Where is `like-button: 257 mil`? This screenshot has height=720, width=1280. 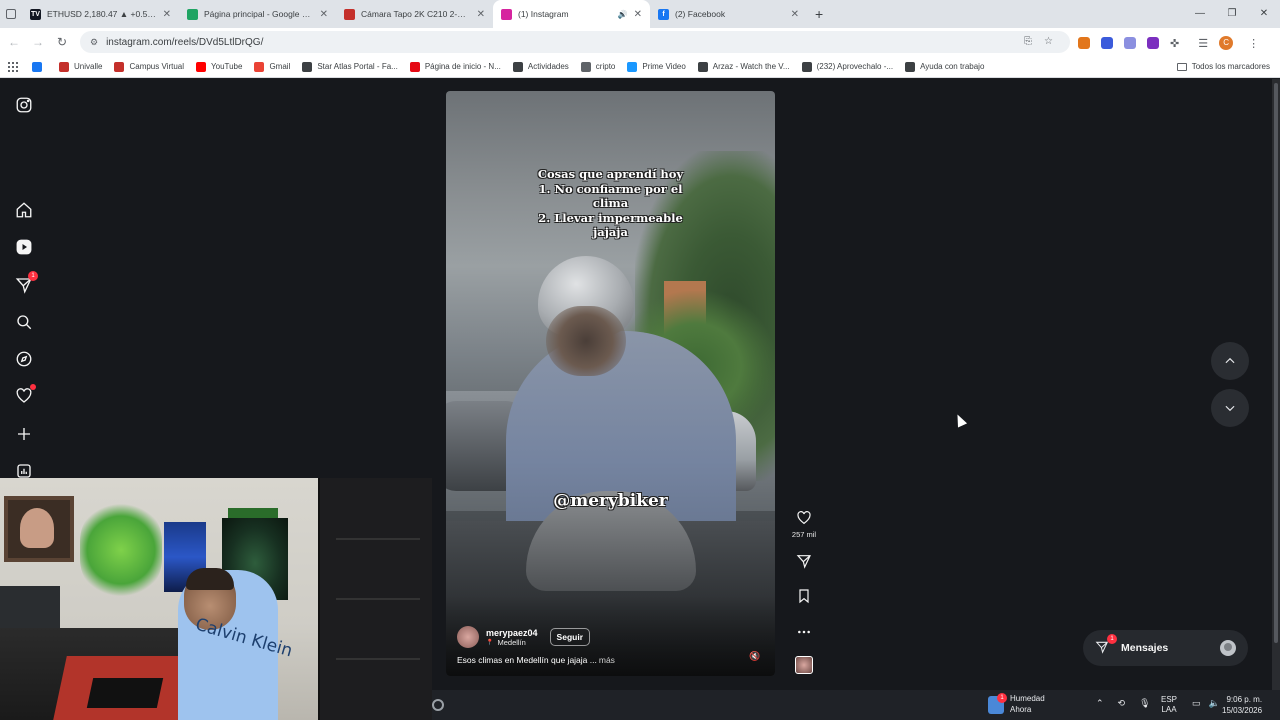
like-button: 257 mil is located at coordinates (804, 524).